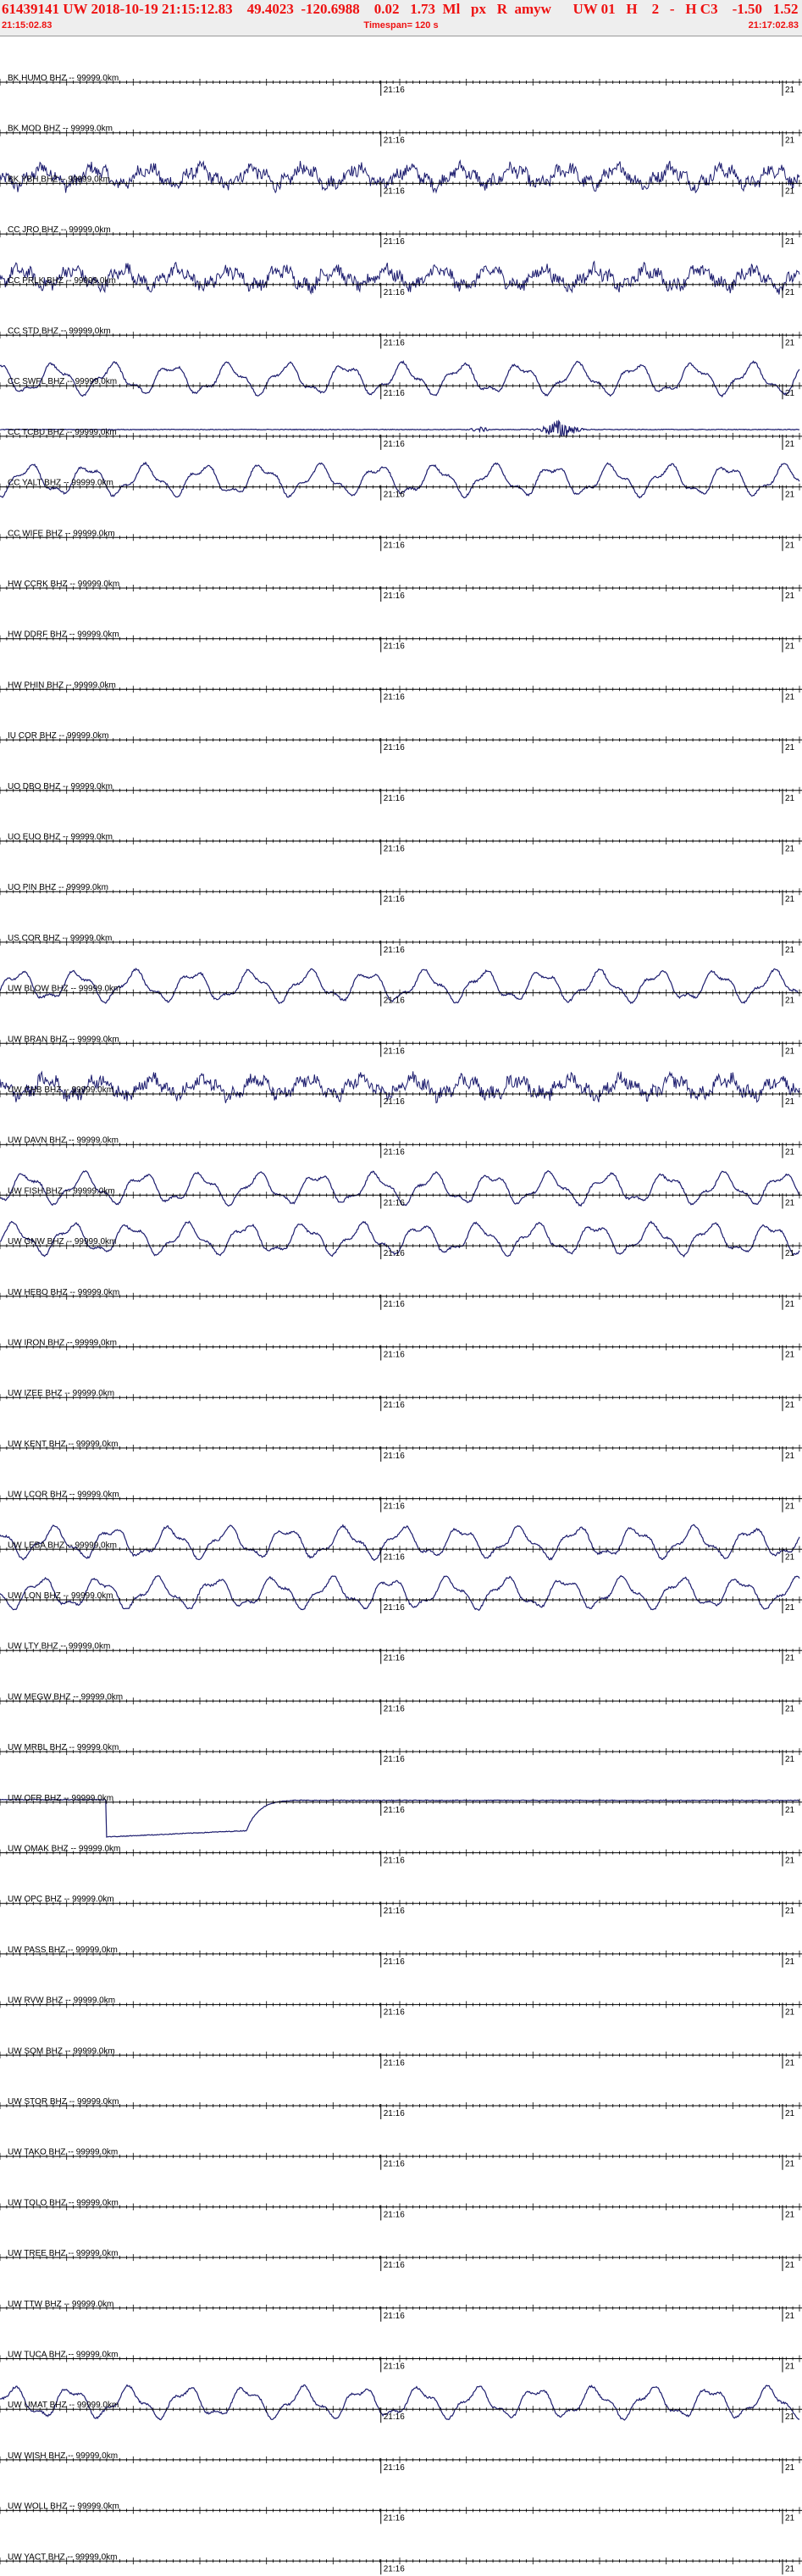 The width and height of the screenshot is (802, 2576). Describe the element at coordinates (61, 2051) in the screenshot. I see `station-label: UW SQM BHZ -- 99999.0km` at that location.